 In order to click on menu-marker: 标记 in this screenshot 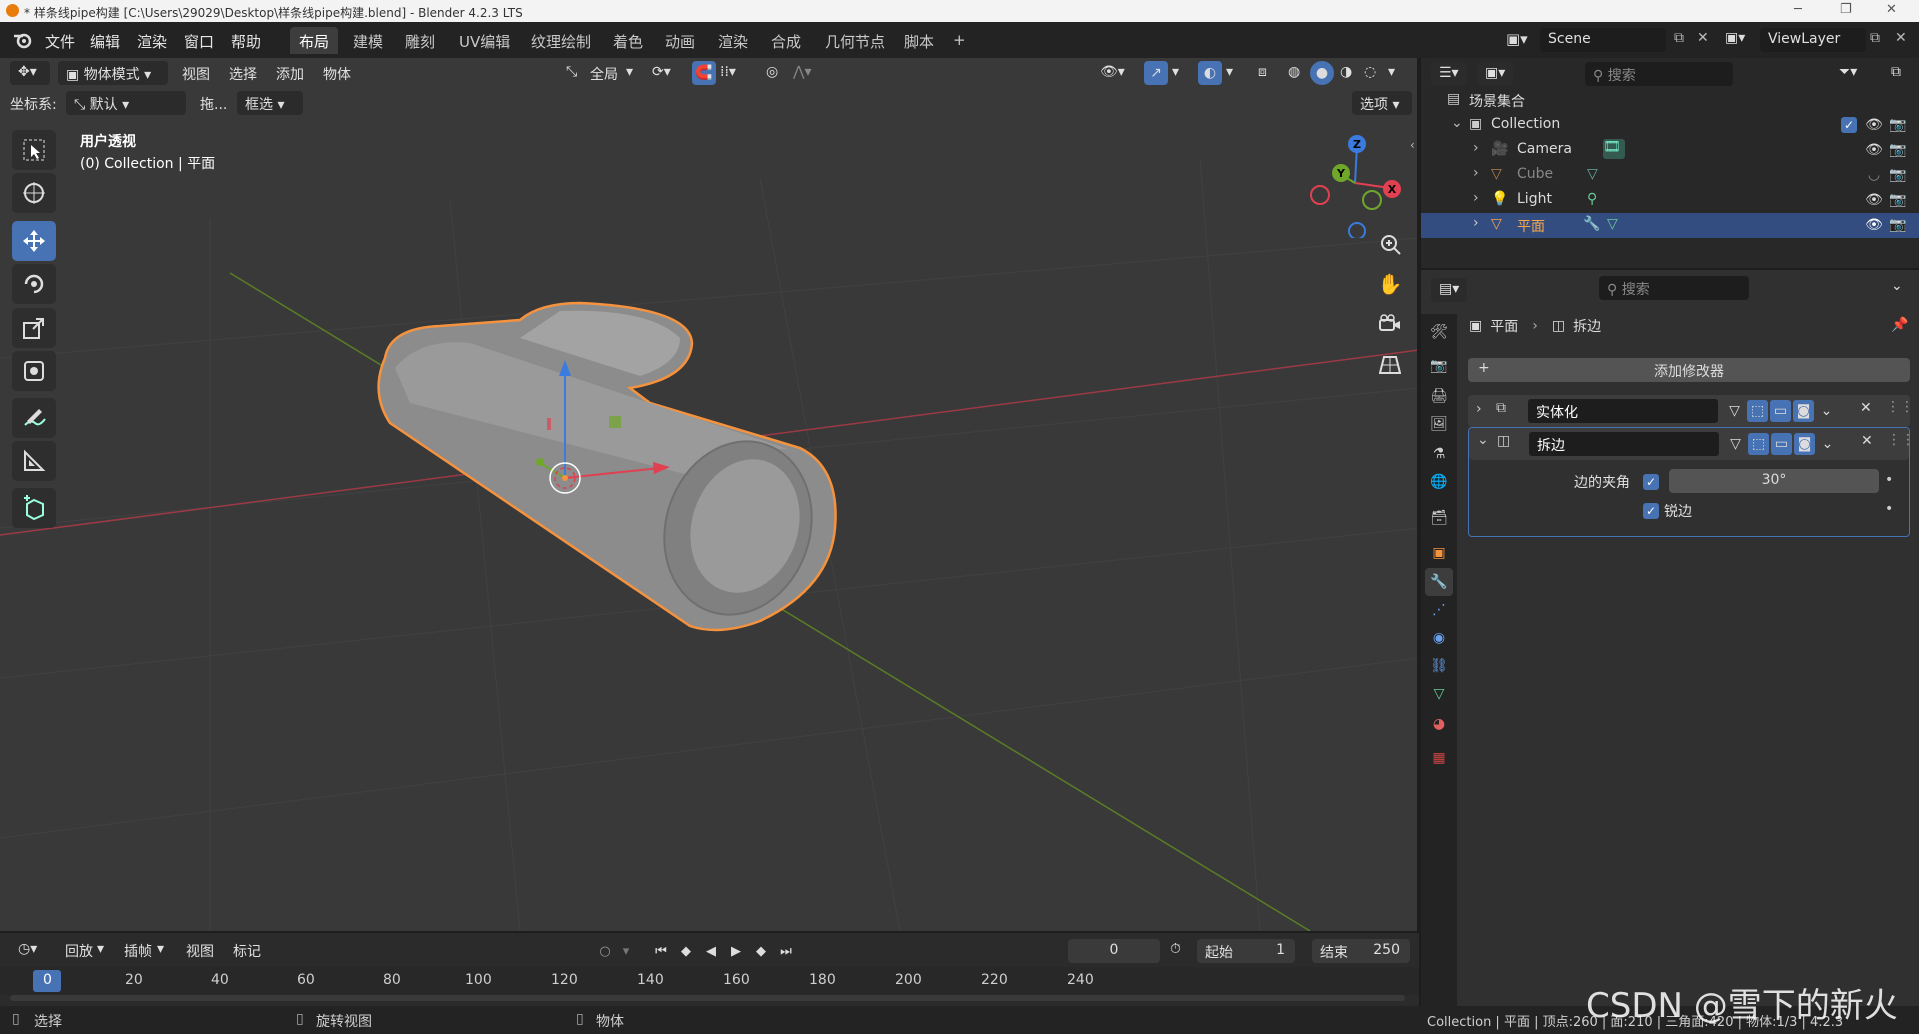, I will do `click(247, 951)`.